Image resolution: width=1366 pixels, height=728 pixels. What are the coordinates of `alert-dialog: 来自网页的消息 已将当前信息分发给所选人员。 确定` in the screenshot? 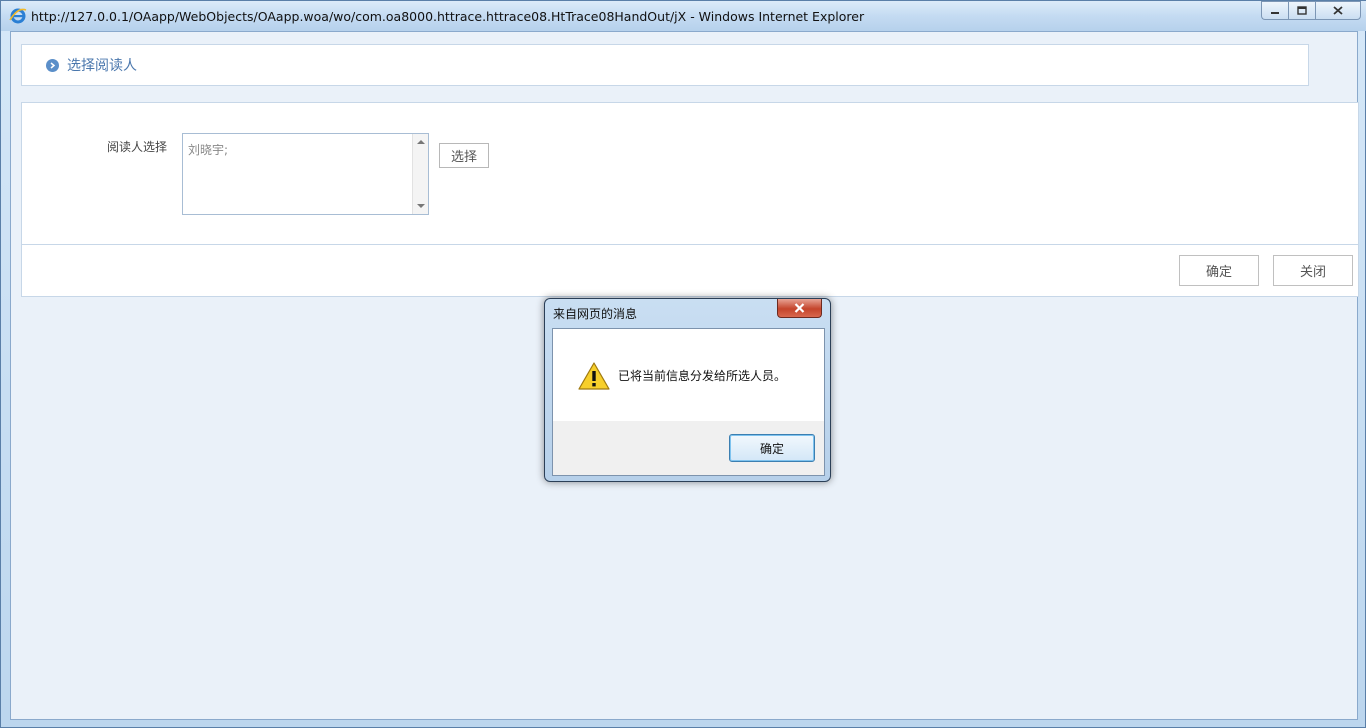 It's located at (687, 390).